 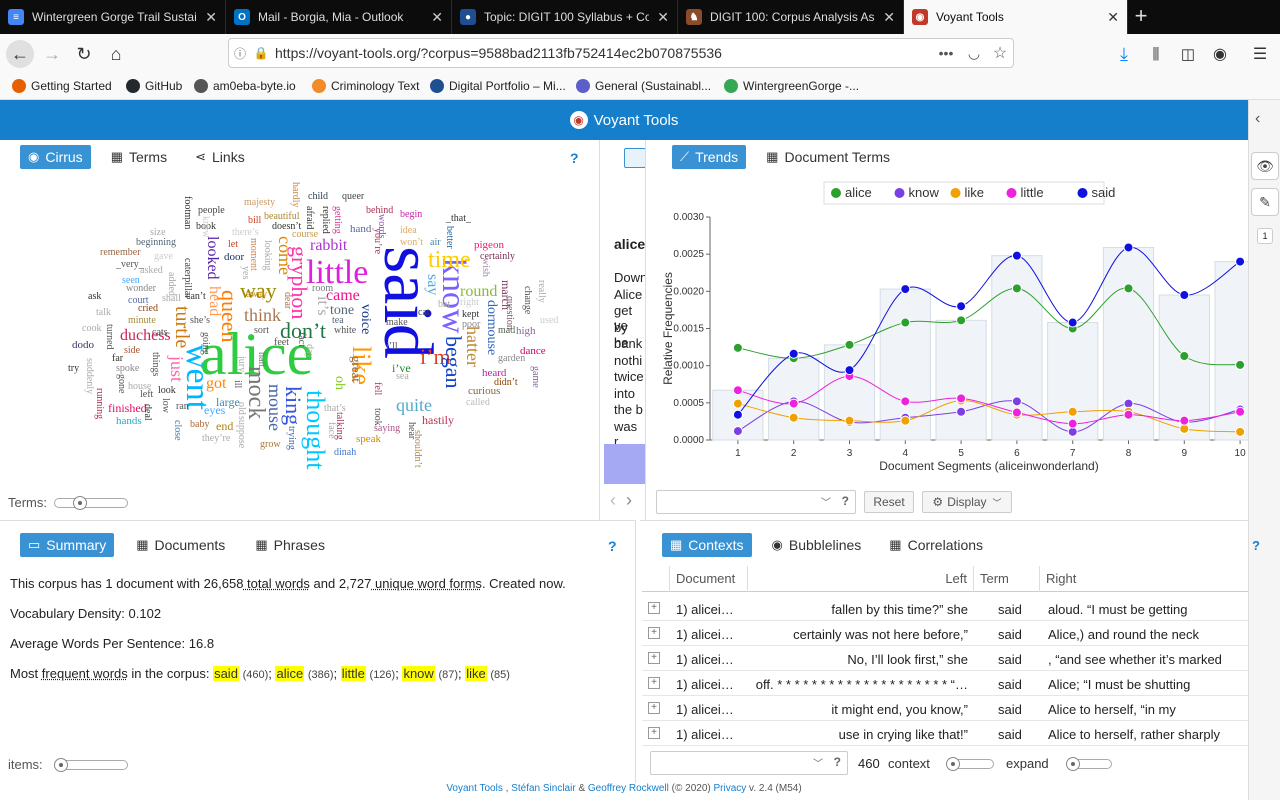 I want to click on cloud-word: fell, so click(x=377, y=388).